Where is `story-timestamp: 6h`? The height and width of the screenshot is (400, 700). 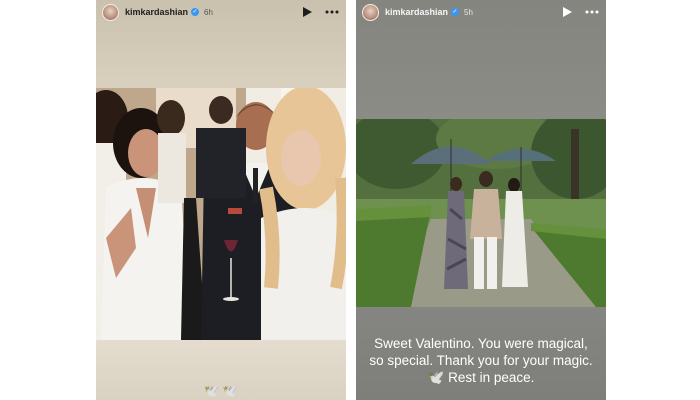
story-timestamp: 6h is located at coordinates (208, 12).